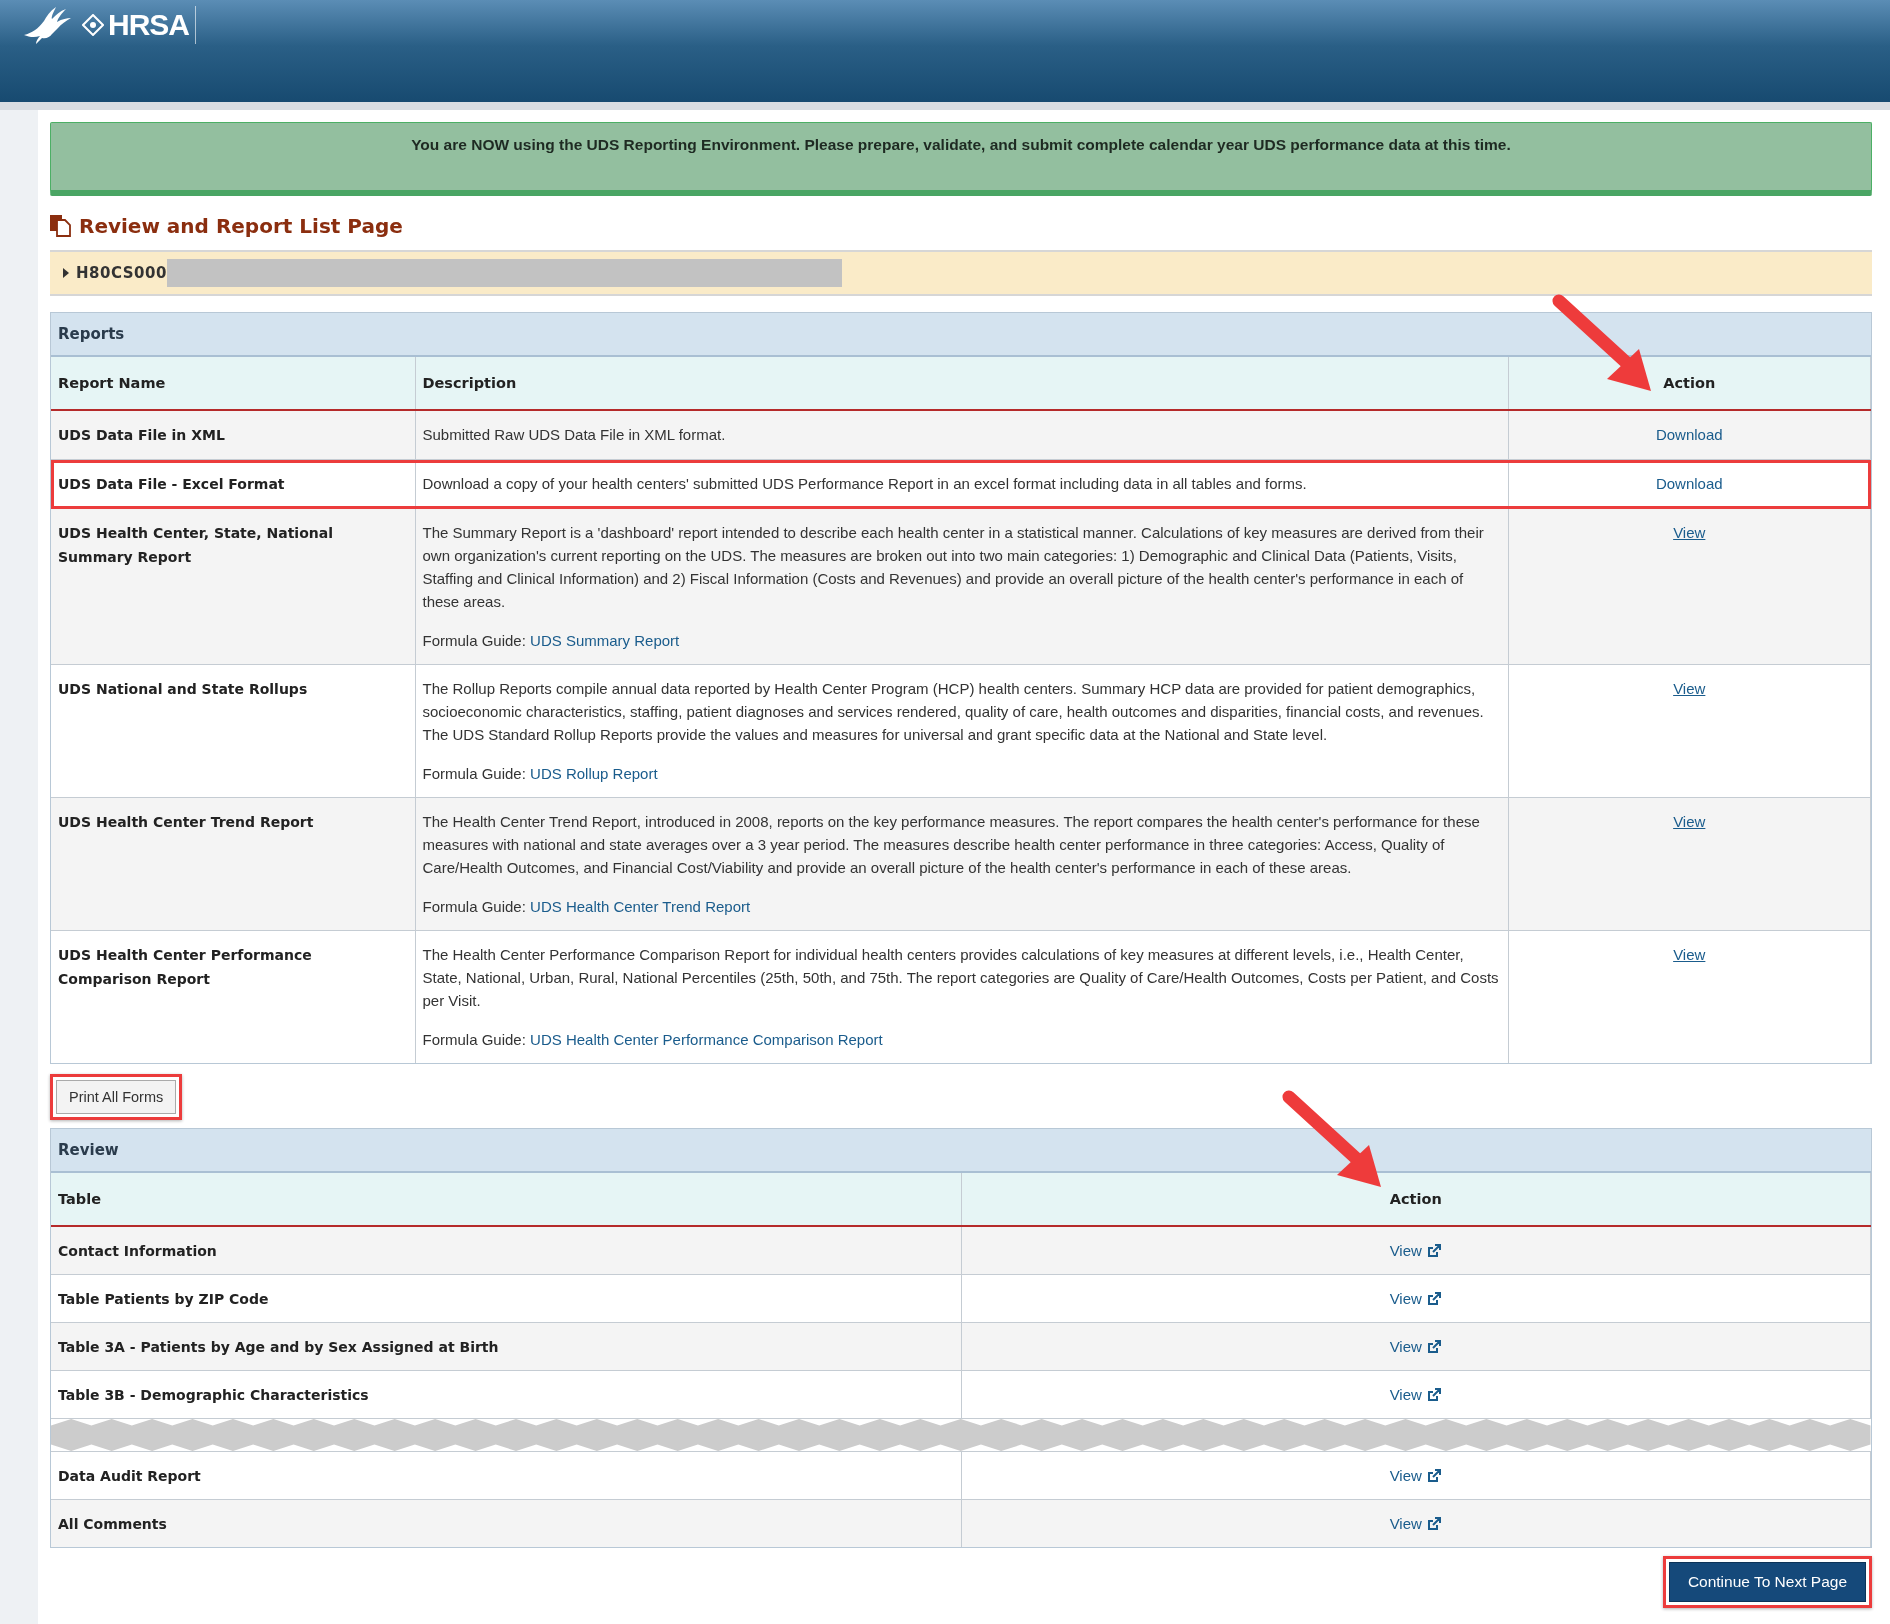  Describe the element at coordinates (141, 435) in the screenshot. I see `report-name: UDS Data File in XML` at that location.